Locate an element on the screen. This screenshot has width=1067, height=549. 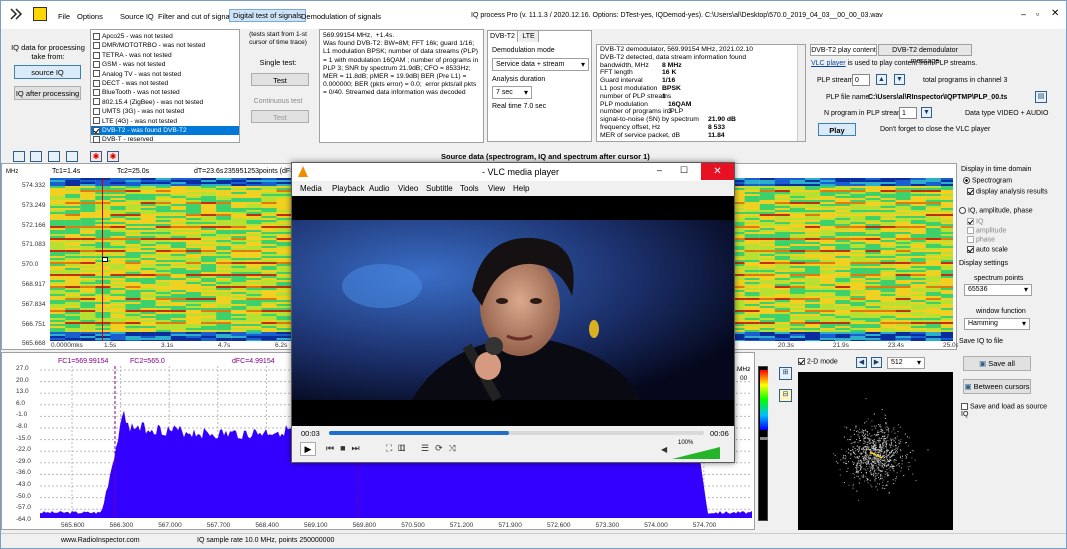
system-item: LTE (4G) - was not tested is located at coordinates (165, 121).